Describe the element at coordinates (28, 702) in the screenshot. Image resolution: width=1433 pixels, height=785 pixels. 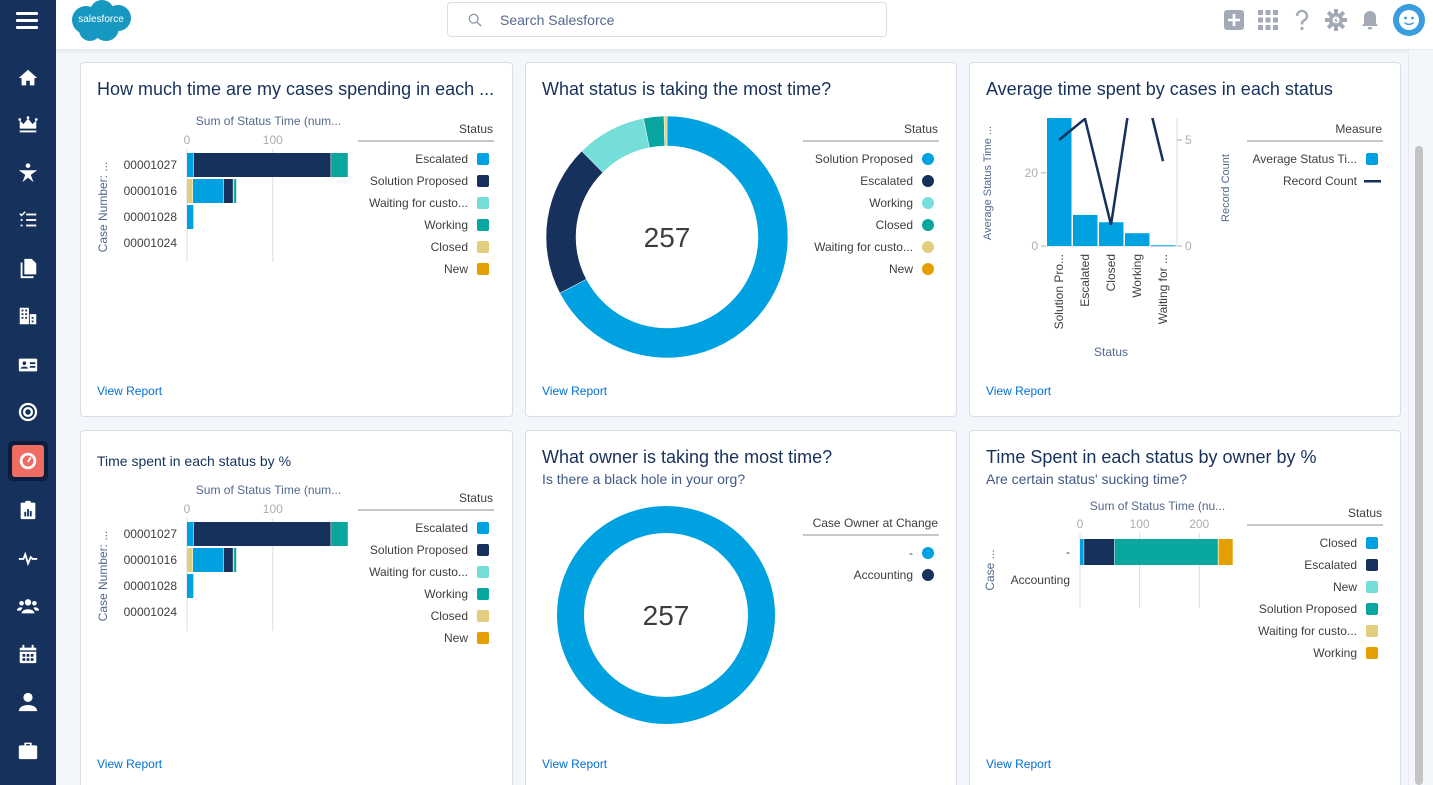
I see `nav-people` at that location.